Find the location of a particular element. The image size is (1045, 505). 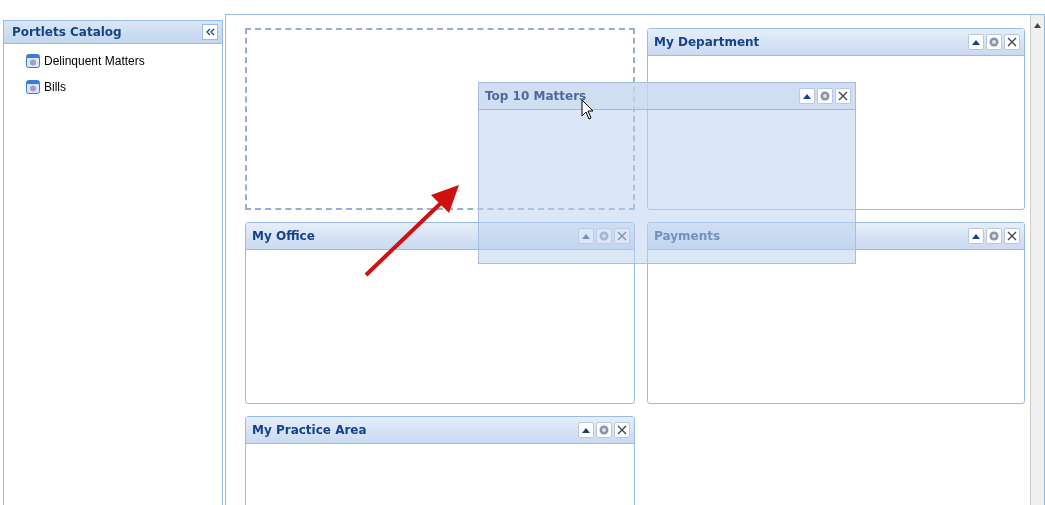

cursor-icon is located at coordinates (588, 110).